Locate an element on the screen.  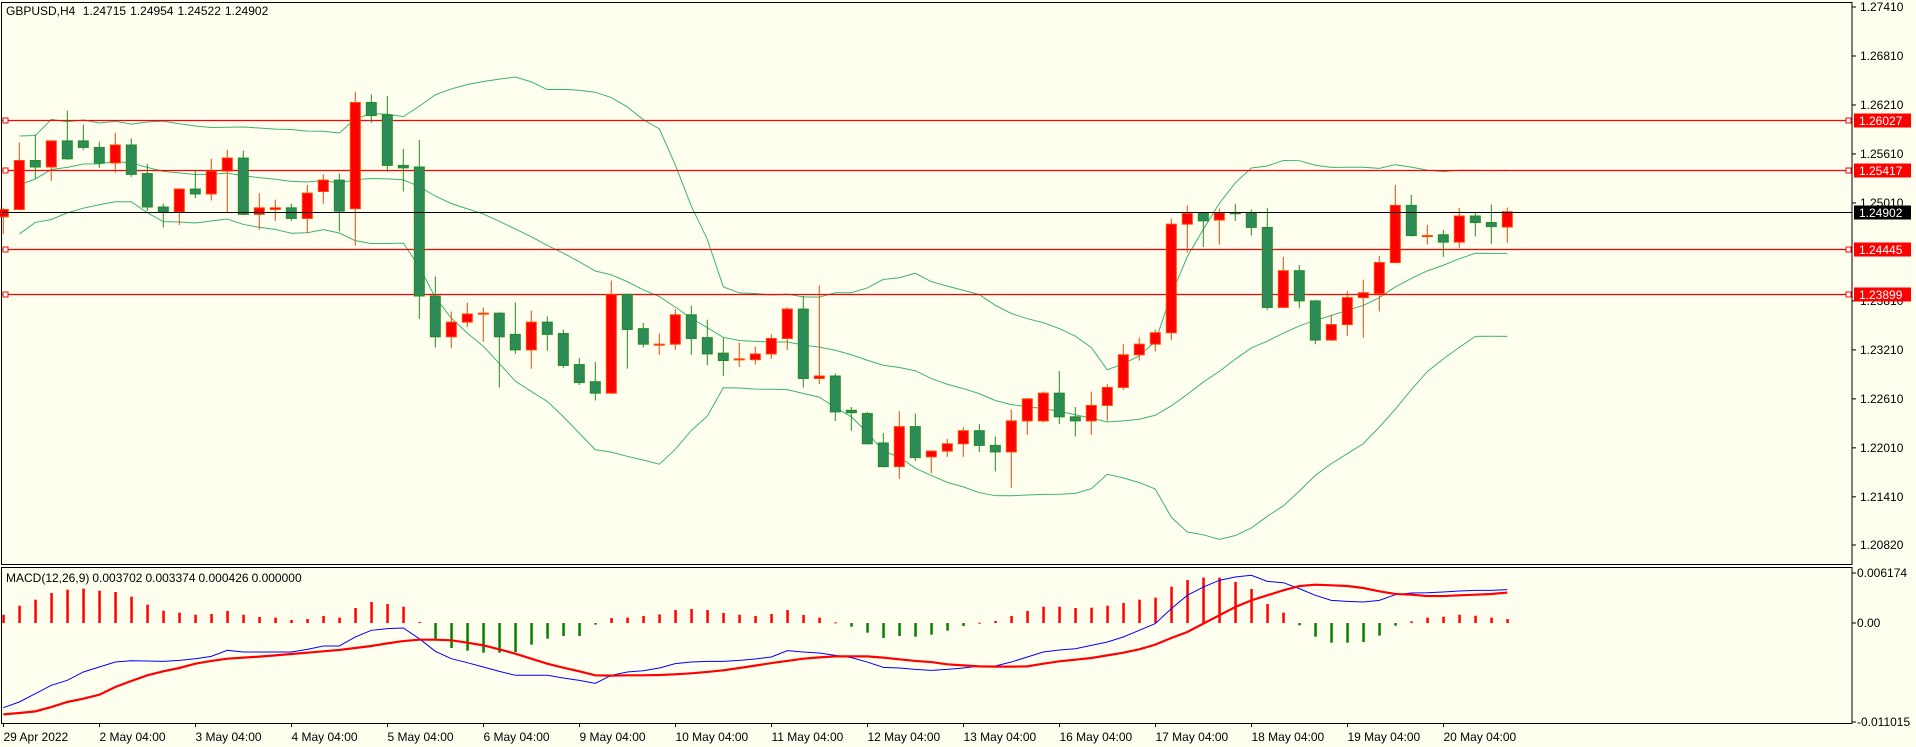
bearish-candle is located at coordinates (563, 348).